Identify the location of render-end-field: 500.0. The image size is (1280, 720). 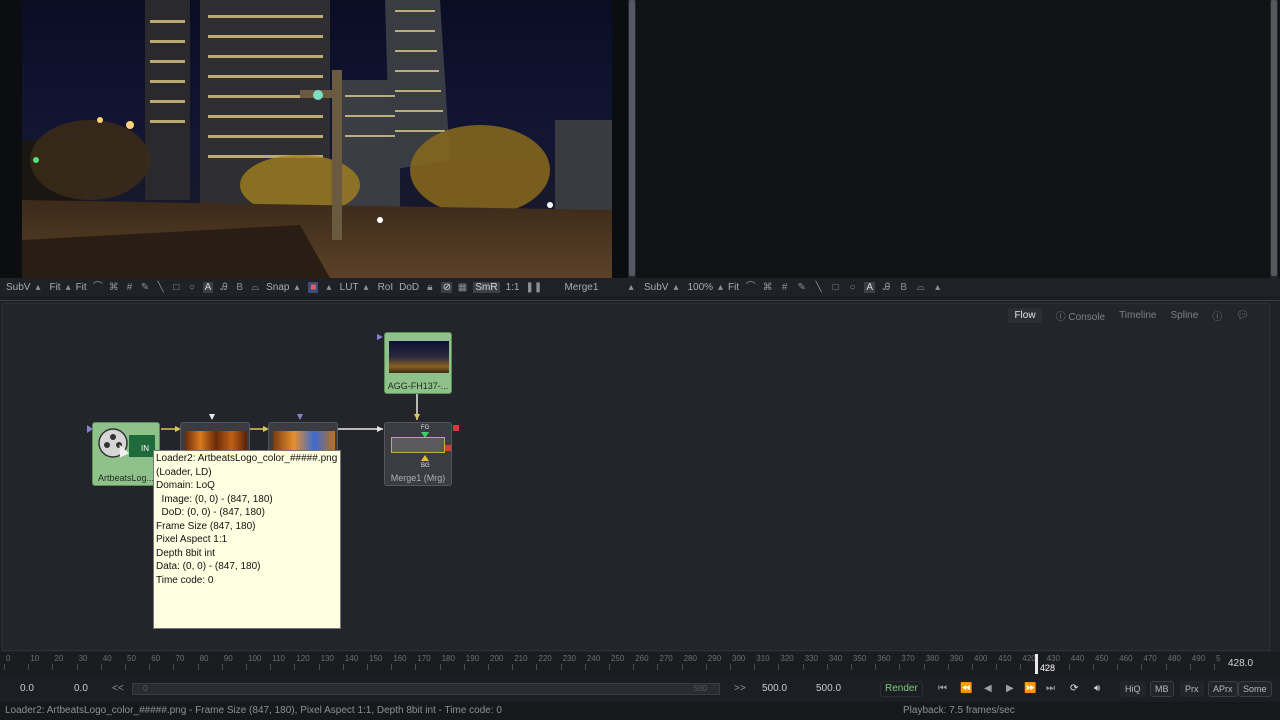
(774, 688).